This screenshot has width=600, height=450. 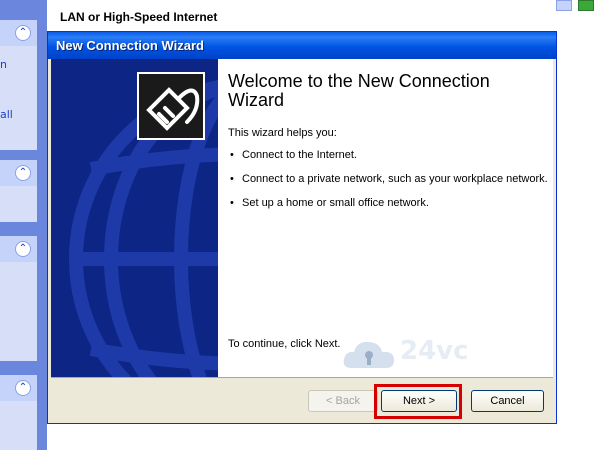 I want to click on next-button-highlight, so click(x=418, y=401).